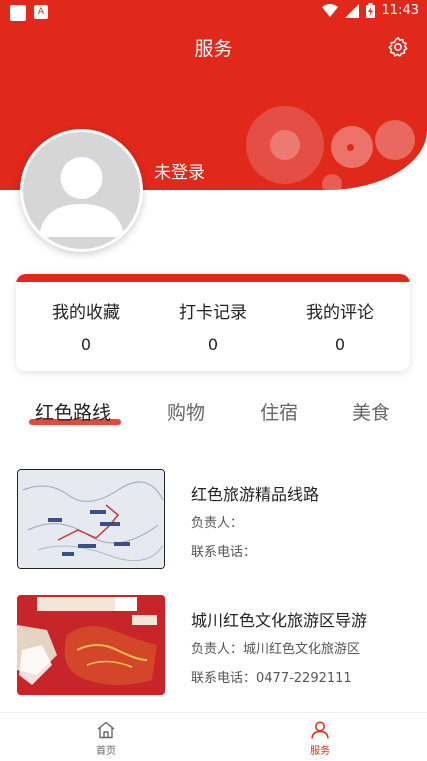 This screenshot has height=761, width=427. Describe the element at coordinates (370, 10) in the screenshot. I see `battery-icon` at that location.